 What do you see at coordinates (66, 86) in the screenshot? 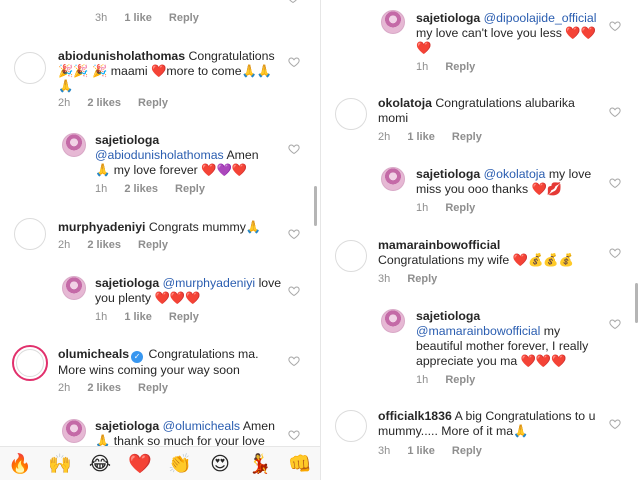
I see `comment-text-continued: 🙏` at bounding box center [66, 86].